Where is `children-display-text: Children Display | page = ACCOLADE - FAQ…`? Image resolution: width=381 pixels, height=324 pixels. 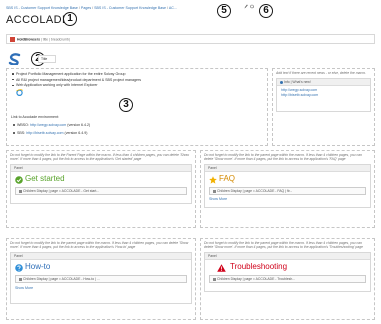
children-display-text: Children Display | page = ACCOLADE - FAQ… is located at coordinates (255, 190).